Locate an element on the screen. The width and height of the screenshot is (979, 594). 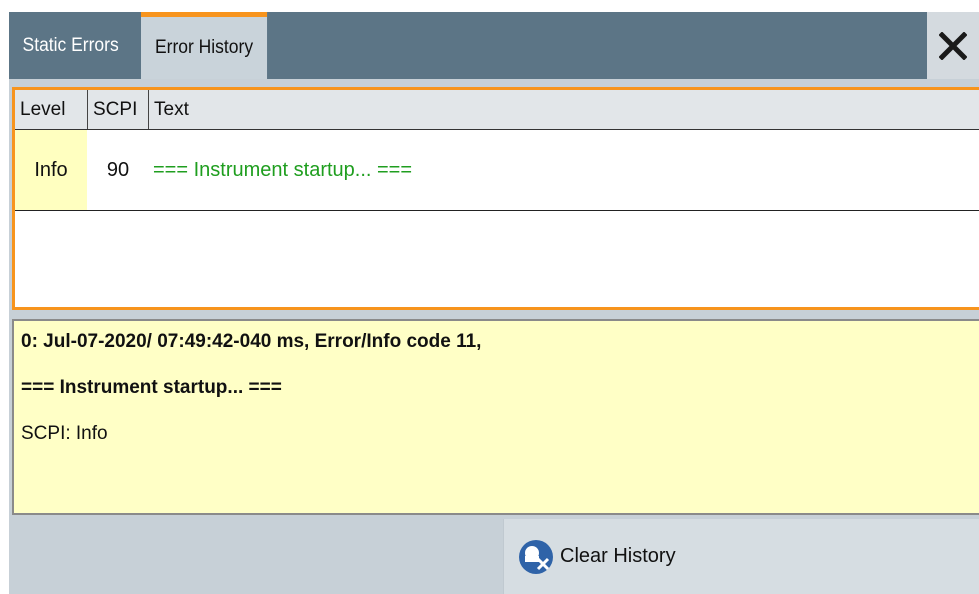
table-header: Level SCPI Text is located at coordinates (497, 110).